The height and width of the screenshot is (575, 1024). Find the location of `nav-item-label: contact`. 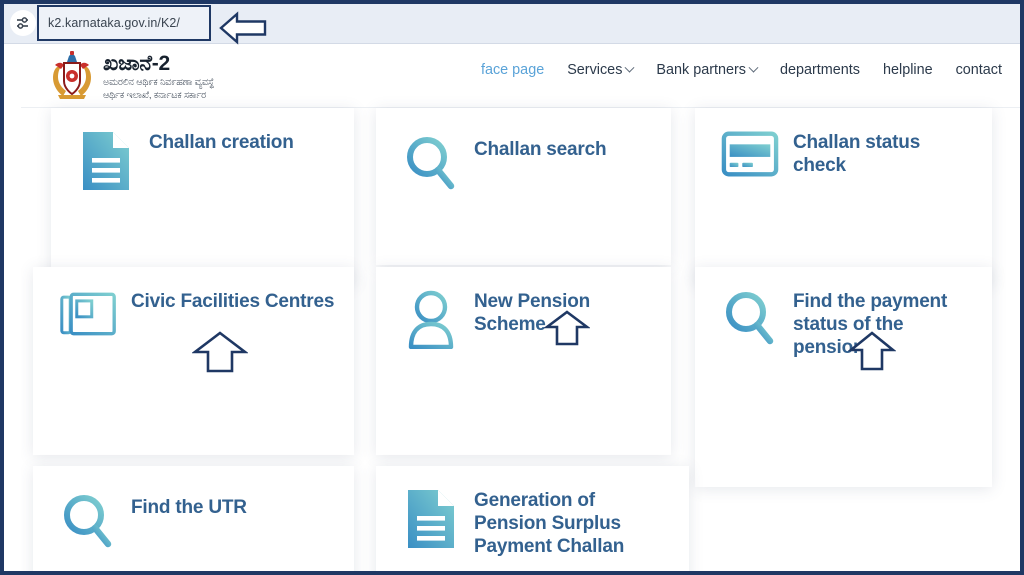

nav-item-label: contact is located at coordinates (978, 70).